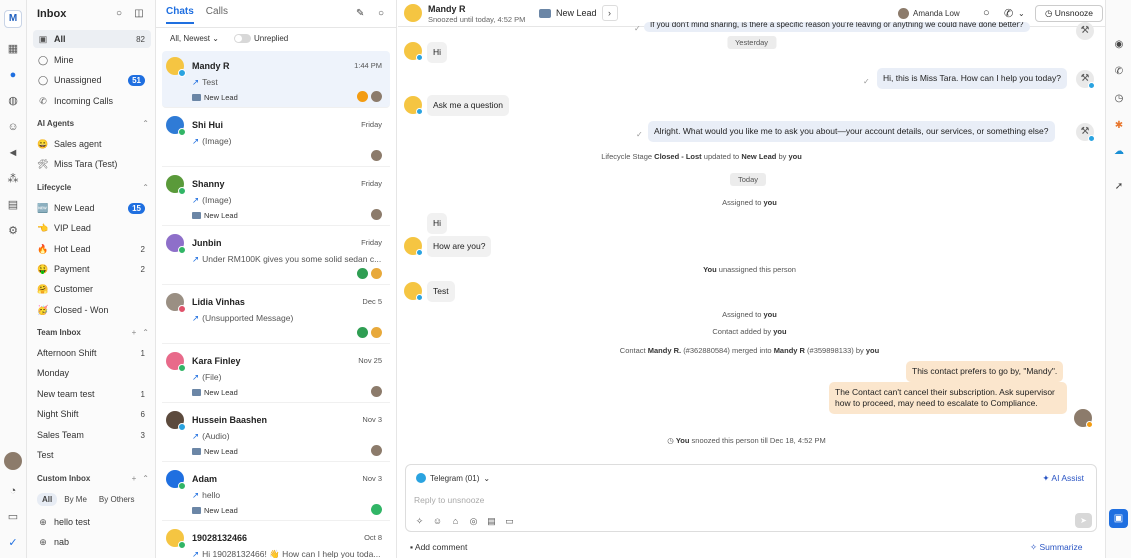 This screenshot has height=558, width=1131. What do you see at coordinates (727, 350) in the screenshot?
I see `event-text: (#362880584) merged into` at bounding box center [727, 350].